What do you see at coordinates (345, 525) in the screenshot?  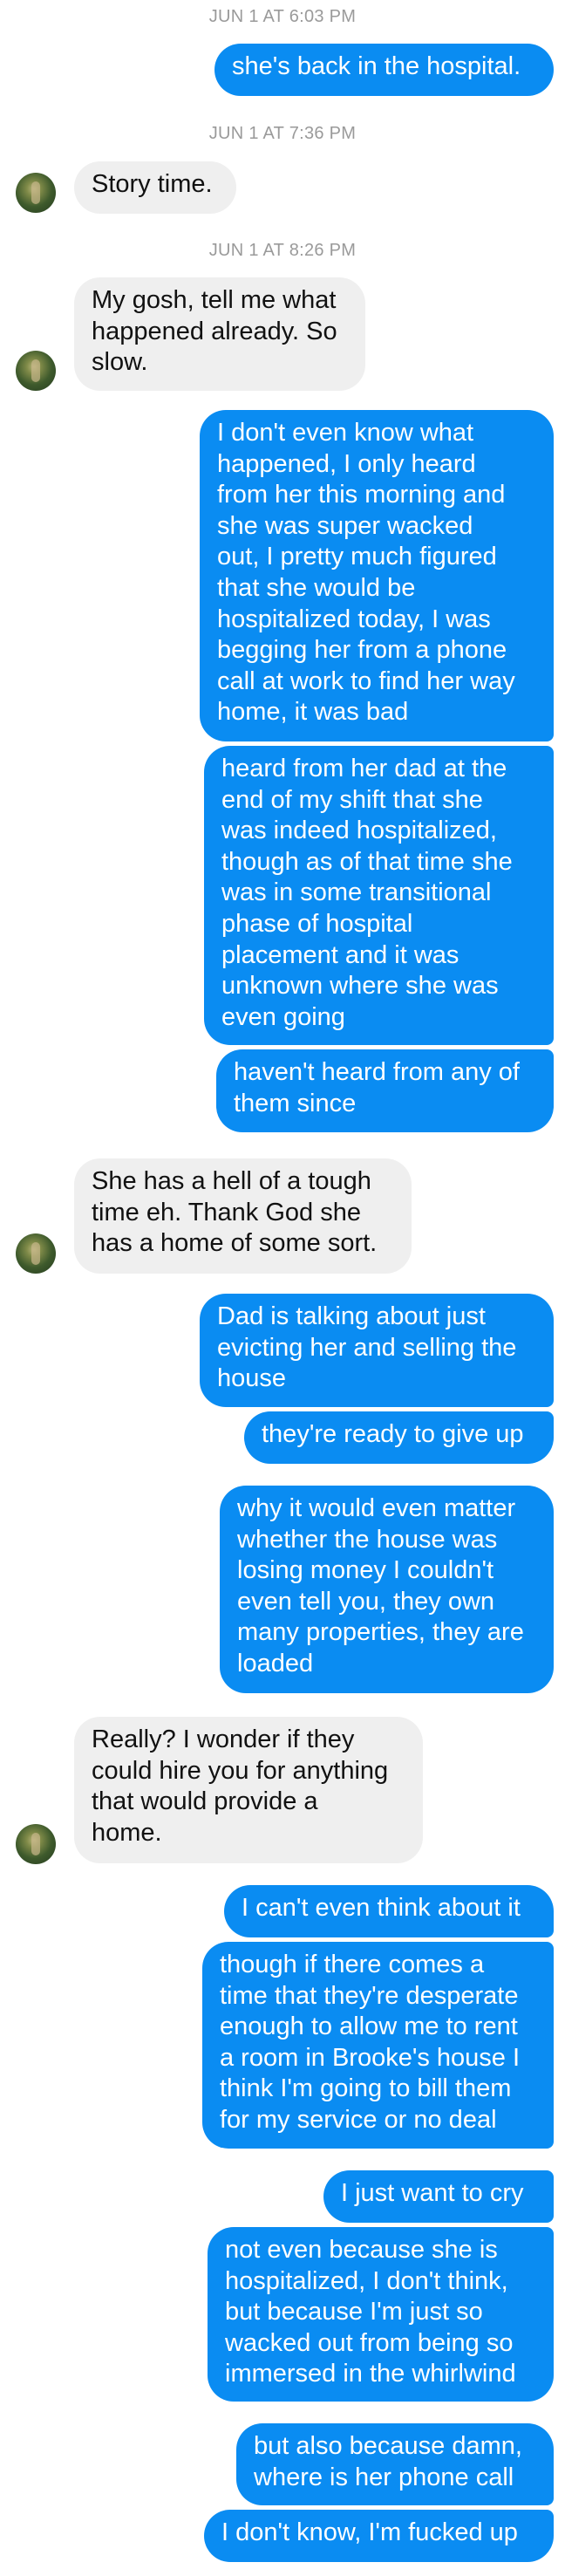 I see `message-line: she was super wacked` at bounding box center [345, 525].